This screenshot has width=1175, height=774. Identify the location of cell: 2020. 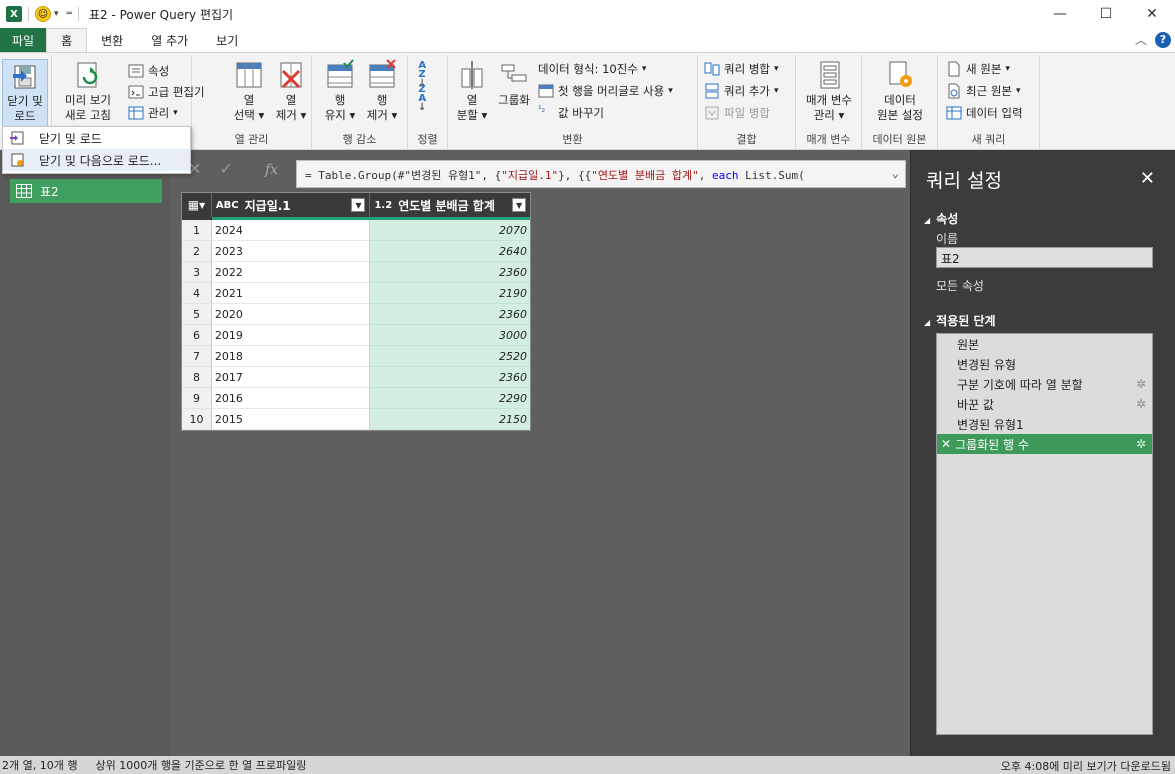
(291, 314).